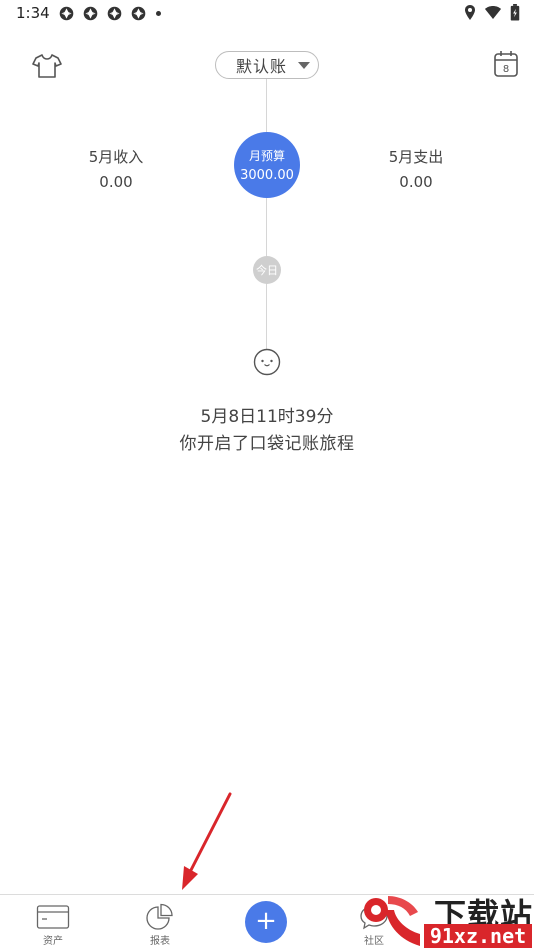  What do you see at coordinates (506, 69) in the screenshot?
I see `calendar-day-number: 8` at bounding box center [506, 69].